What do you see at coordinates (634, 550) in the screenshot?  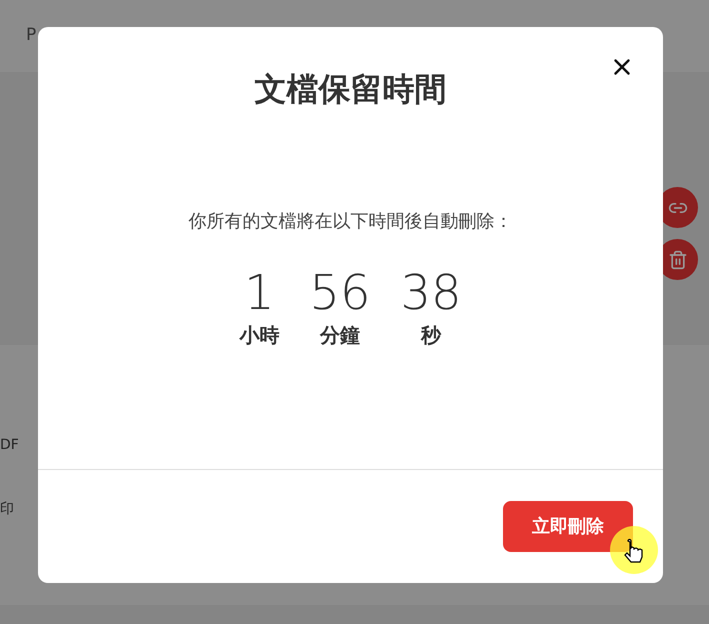 I see `cursor-icon` at bounding box center [634, 550].